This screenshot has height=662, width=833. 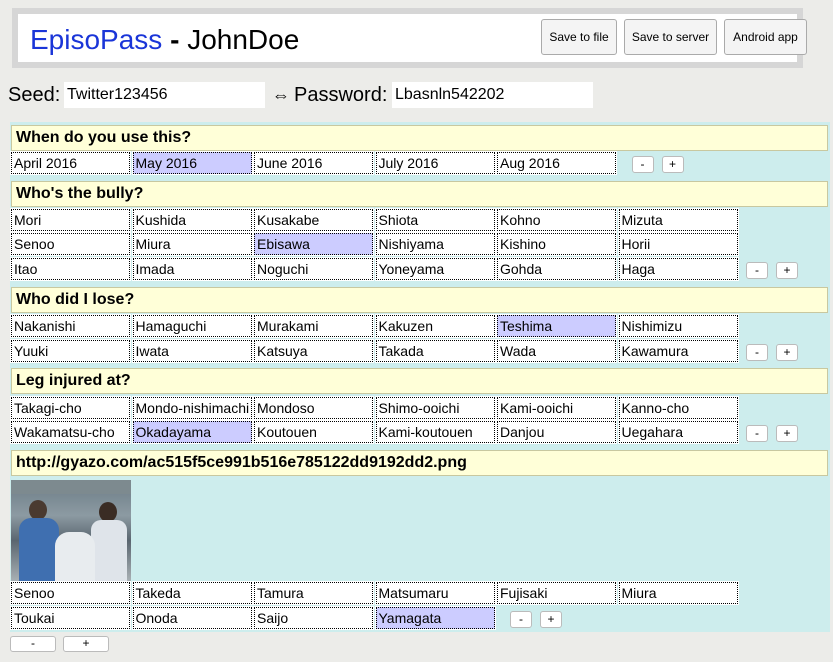 I want to click on seed-password-row: Seed: ⇔ Password:, so click(x=418, y=95).